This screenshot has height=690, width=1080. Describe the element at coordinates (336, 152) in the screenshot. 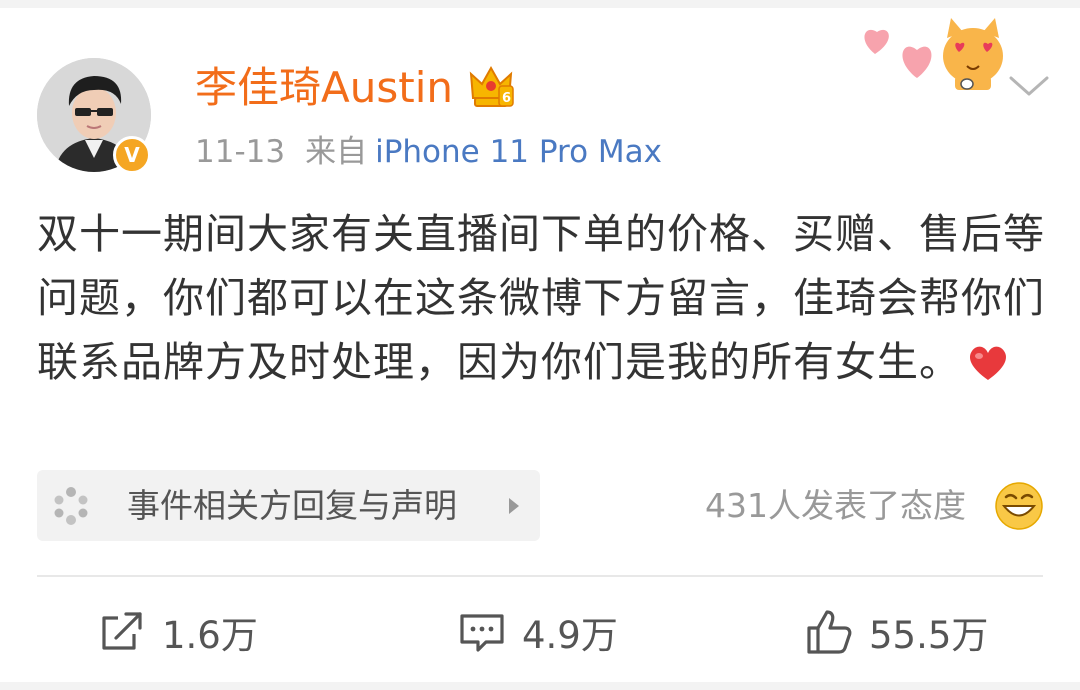

I see `source-prefix: 来自` at that location.